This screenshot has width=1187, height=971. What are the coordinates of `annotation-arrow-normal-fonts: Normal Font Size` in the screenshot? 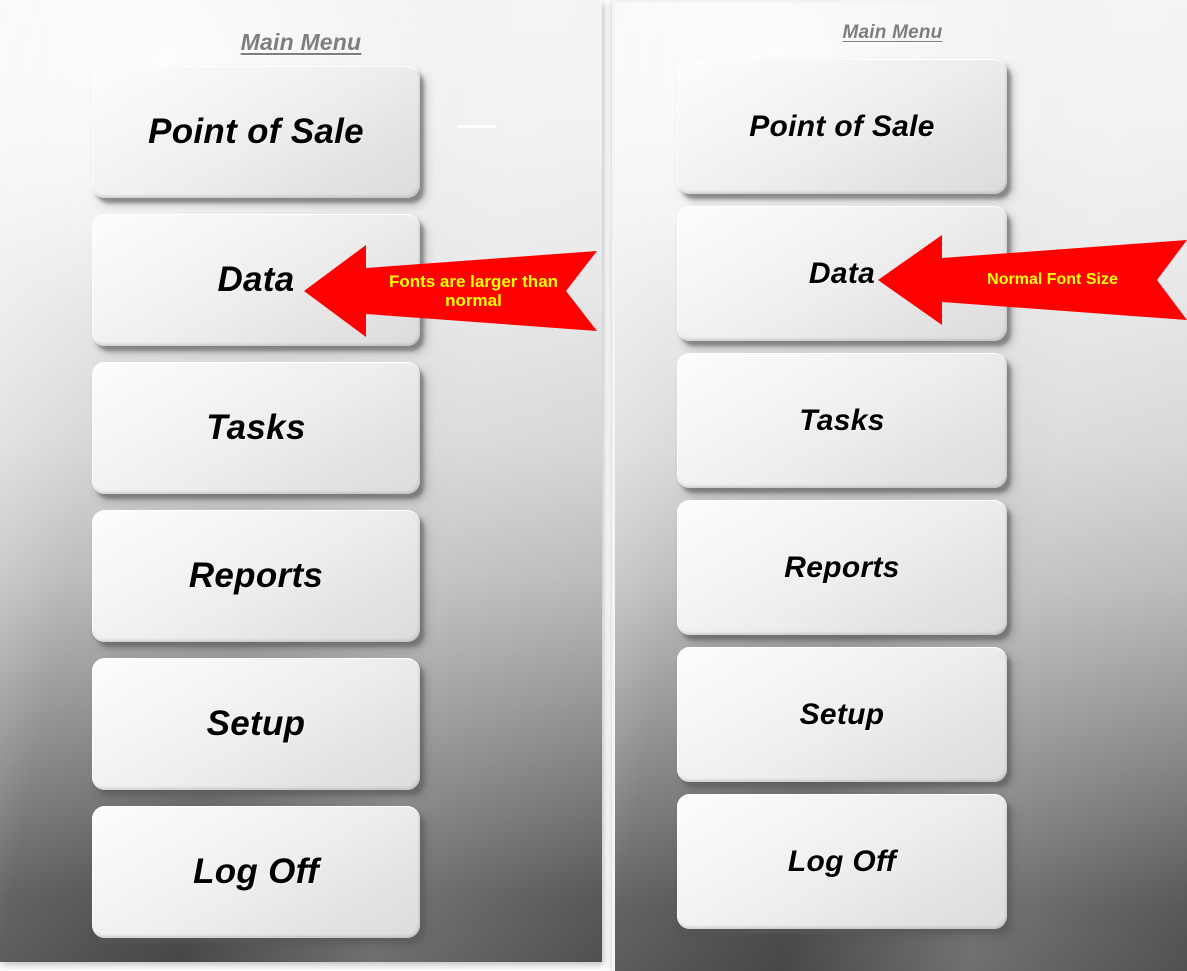 It's located at (1032, 280).